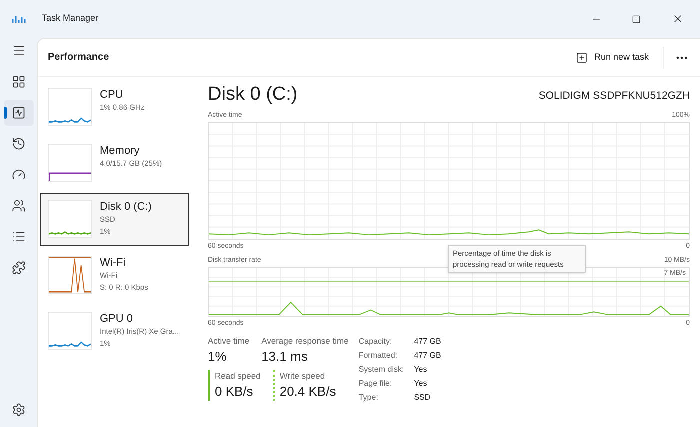 Image resolution: width=700 pixels, height=427 pixels. What do you see at coordinates (614, 96) in the screenshot?
I see `disk-model: SOLIDIGM SSDPFKNU512GZH` at bounding box center [614, 96].